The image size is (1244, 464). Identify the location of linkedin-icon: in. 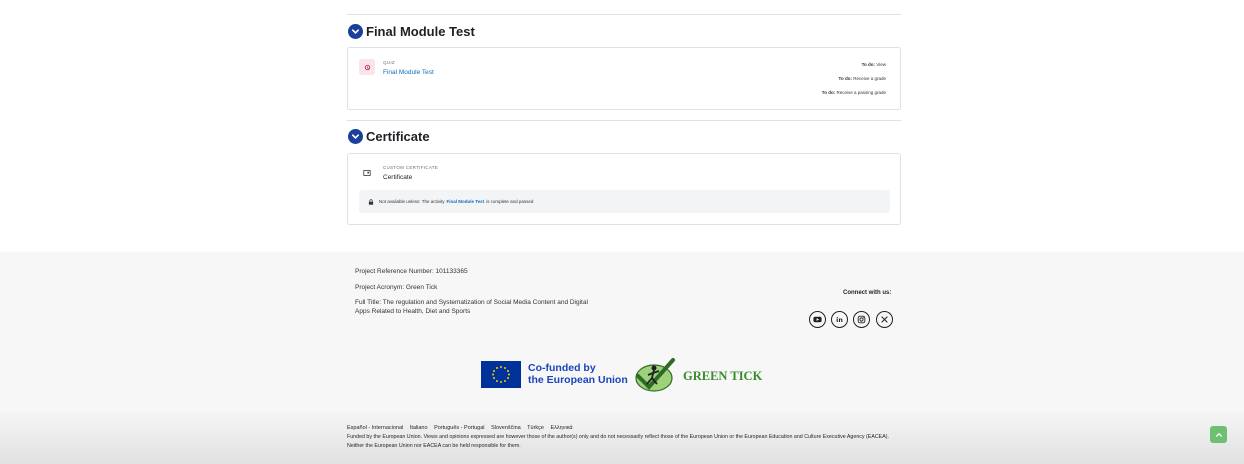
(839, 319).